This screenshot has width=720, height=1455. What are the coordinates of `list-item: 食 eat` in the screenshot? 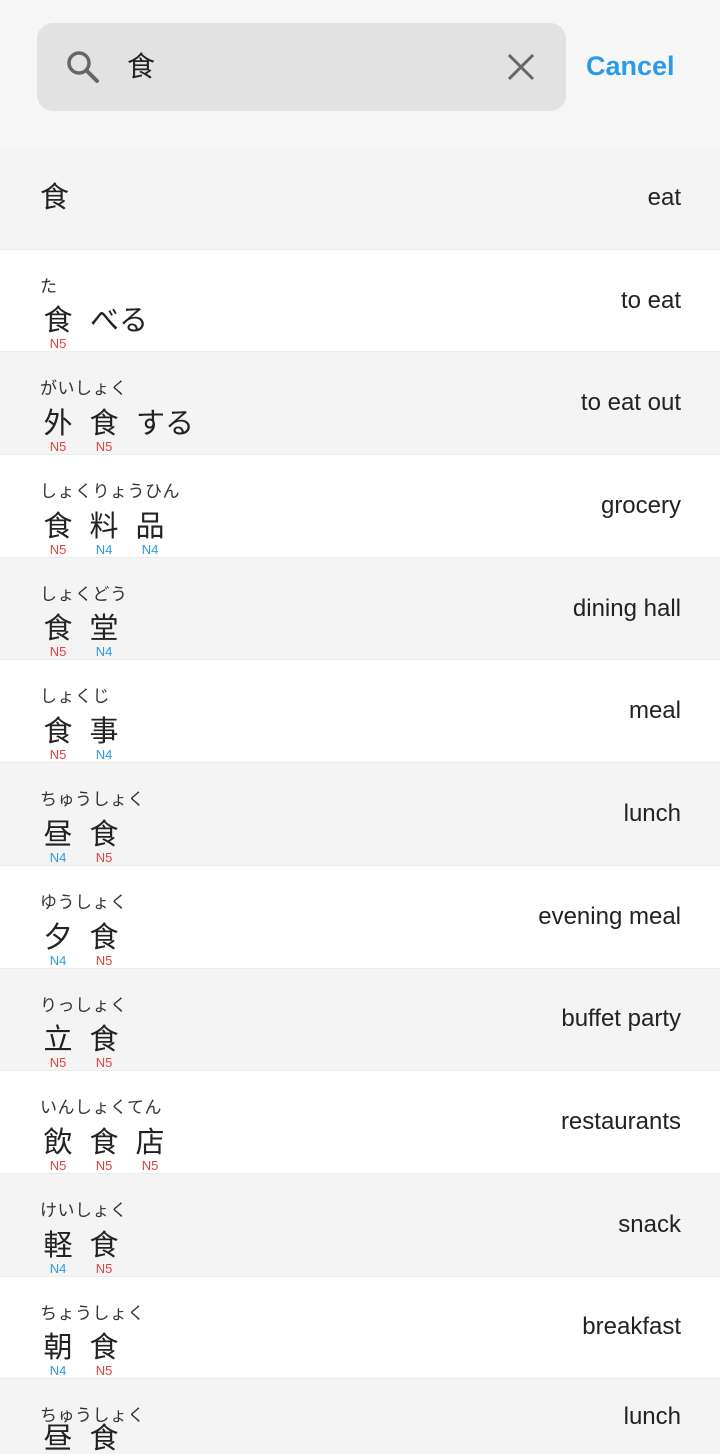 It's located at (360, 198).